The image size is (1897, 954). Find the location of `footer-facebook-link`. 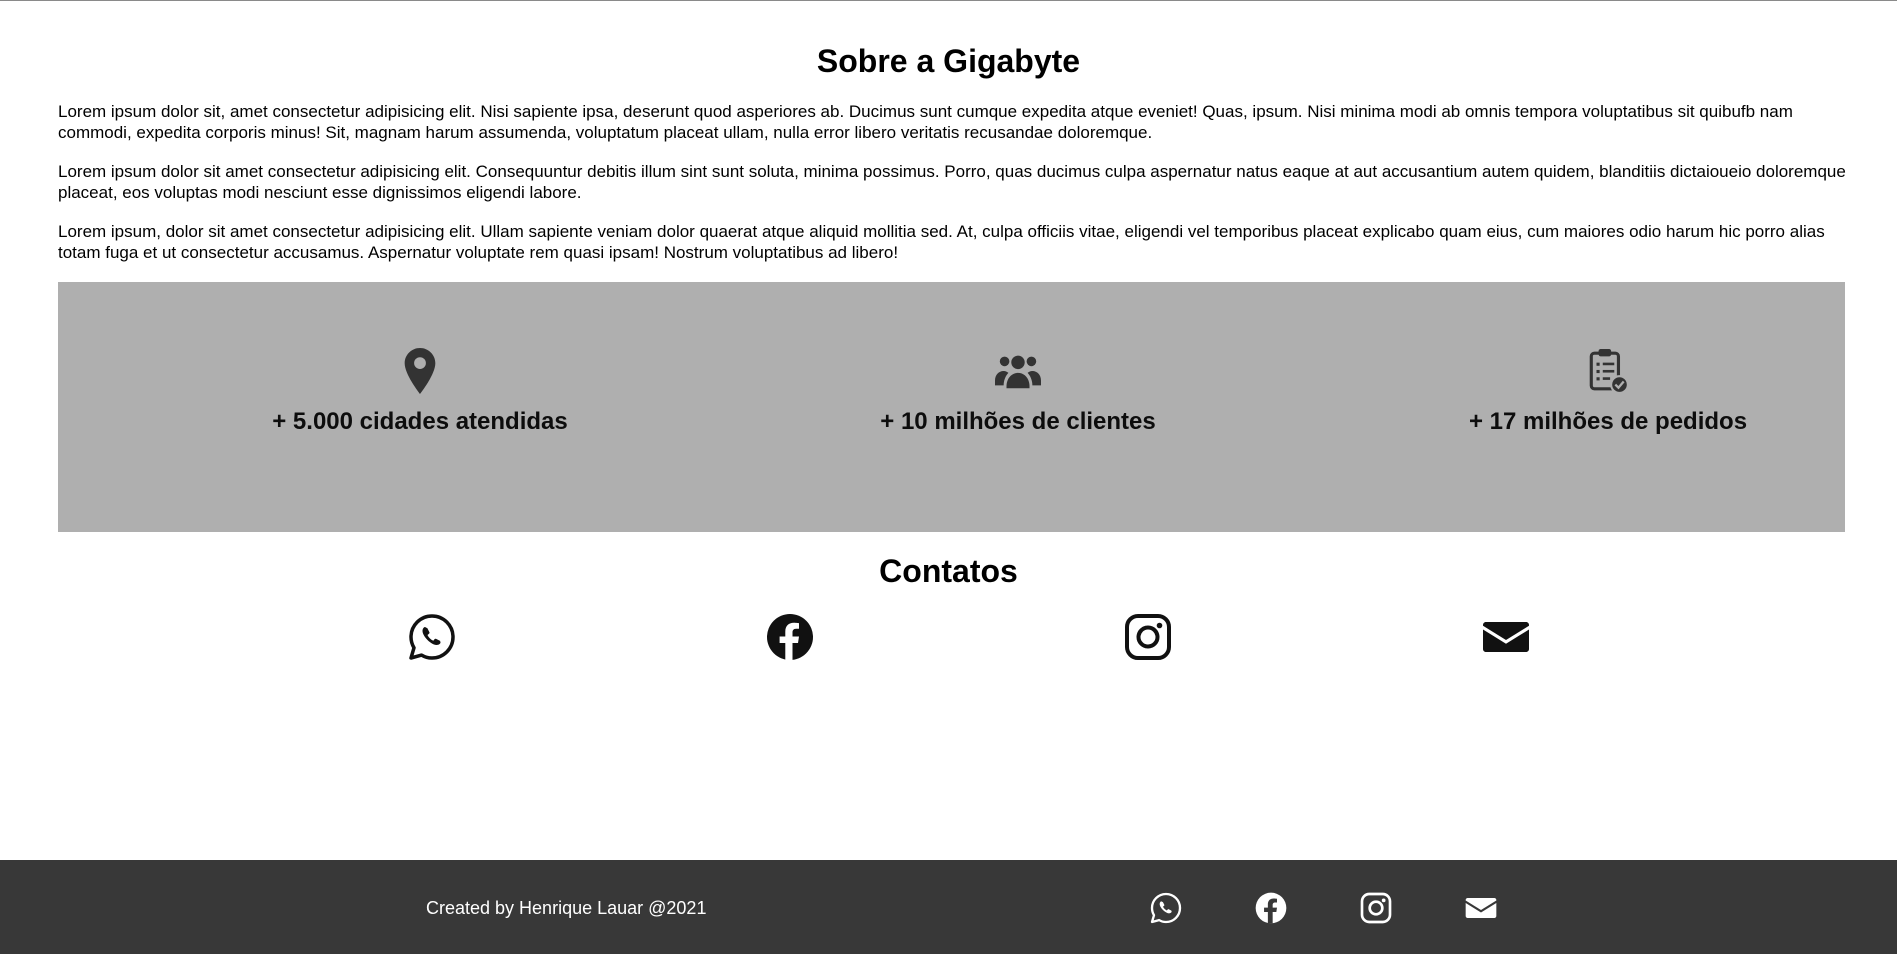

footer-facebook-link is located at coordinates (1271, 908).